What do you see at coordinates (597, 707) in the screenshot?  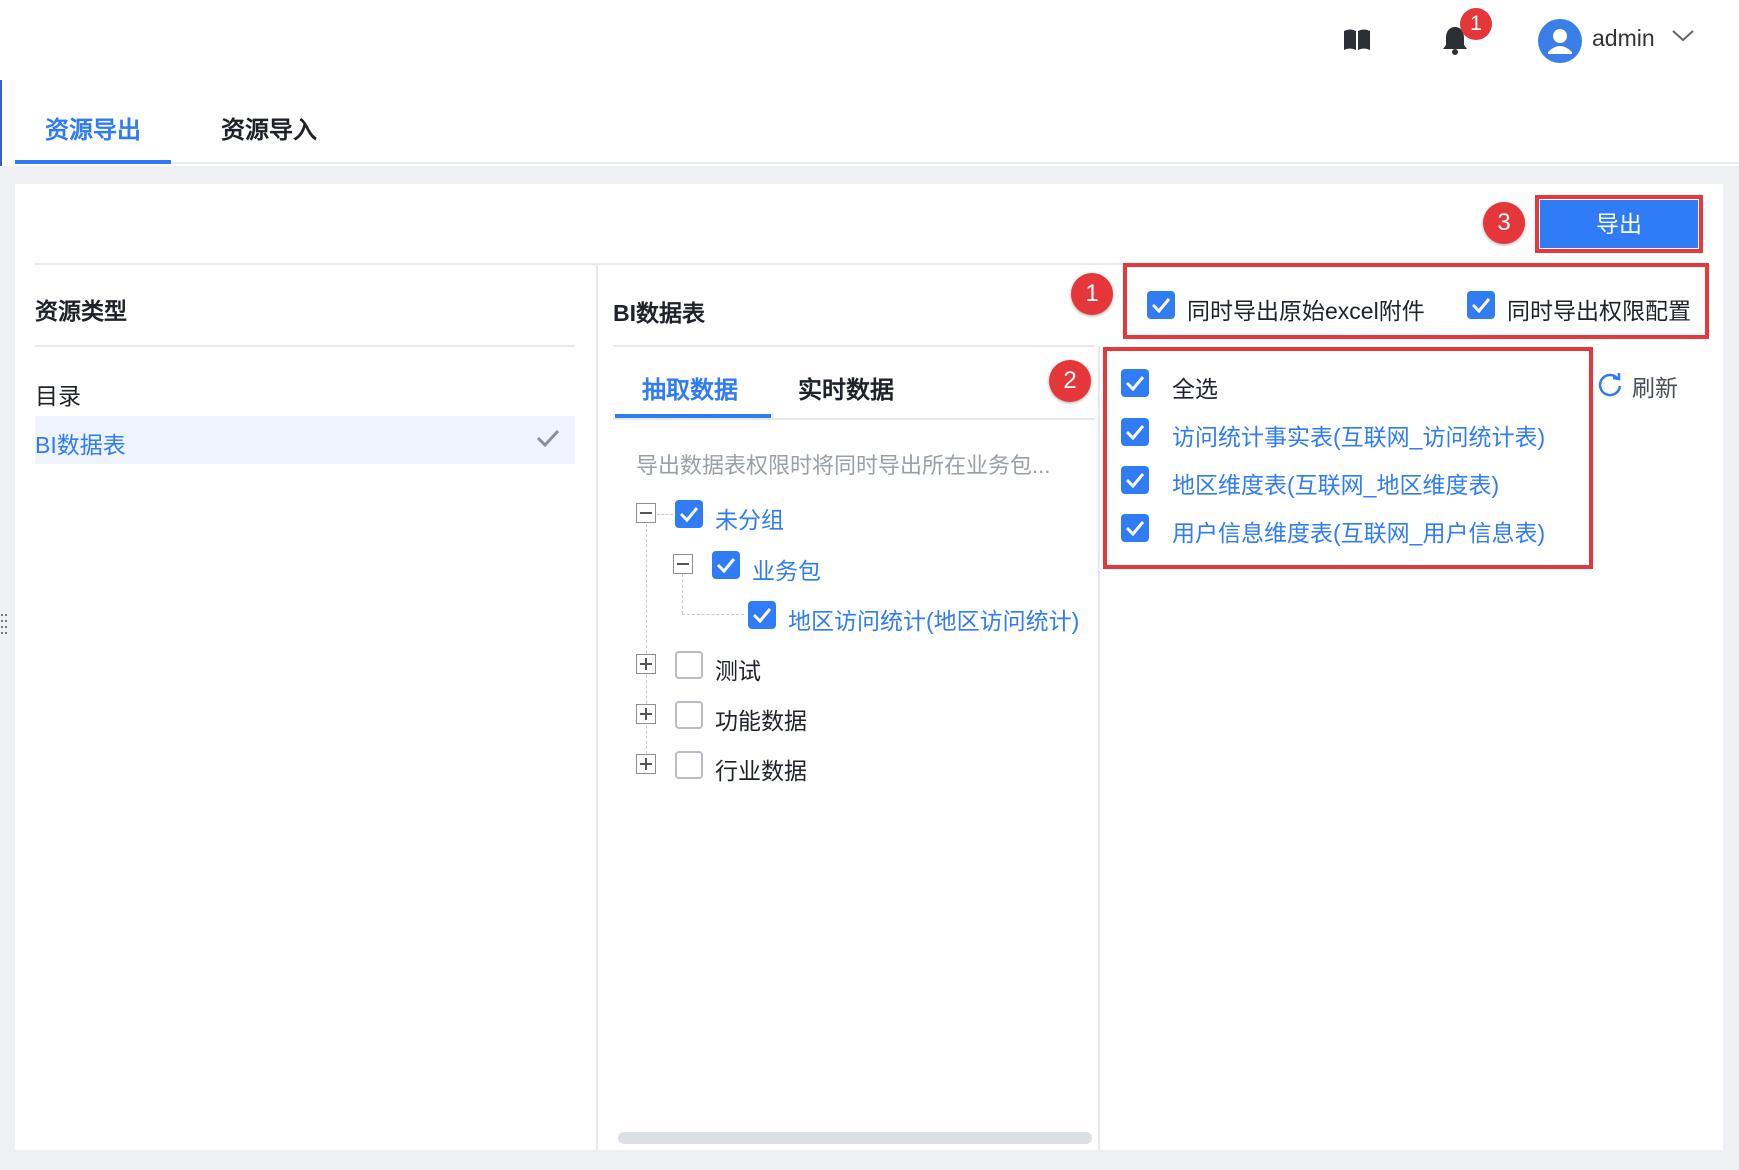 I see `column-divider-left` at bounding box center [597, 707].